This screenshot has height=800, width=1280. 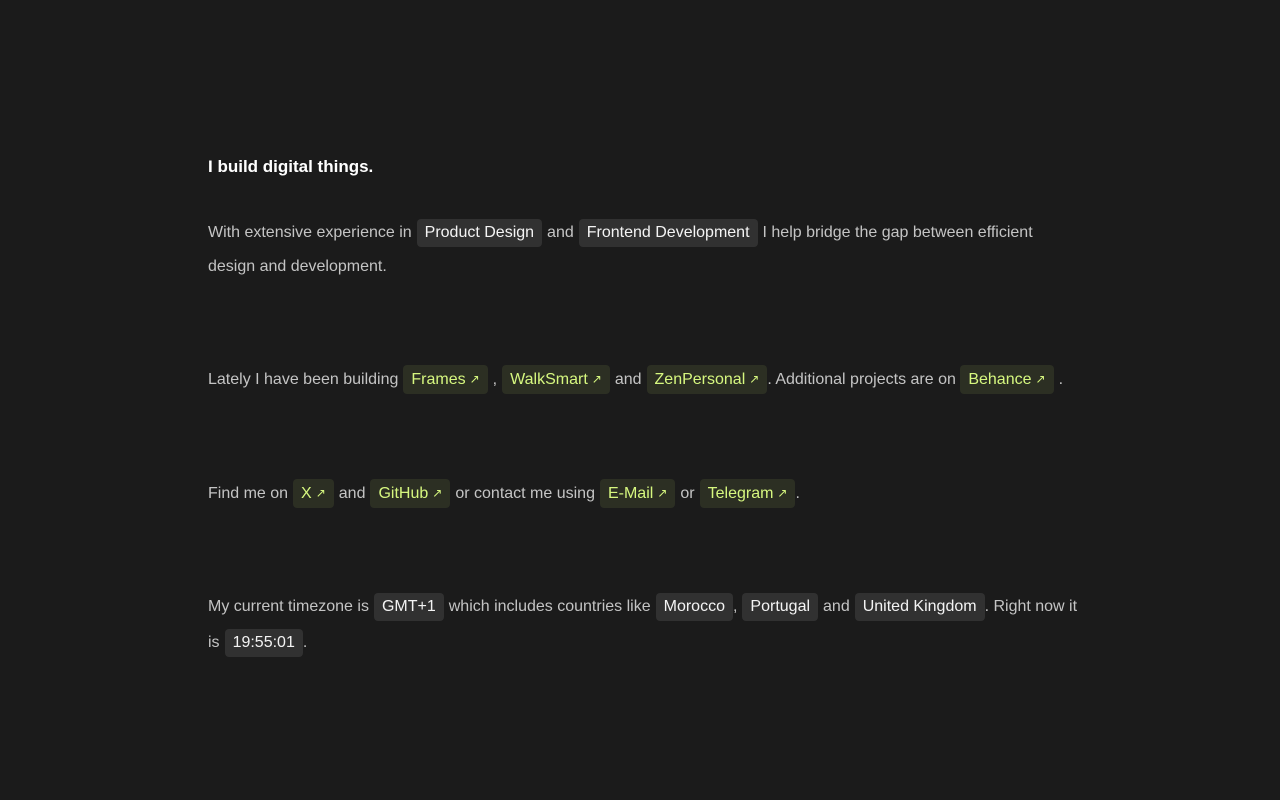 What do you see at coordinates (352, 493) in the screenshot?
I see `contact-text-2: and` at bounding box center [352, 493].